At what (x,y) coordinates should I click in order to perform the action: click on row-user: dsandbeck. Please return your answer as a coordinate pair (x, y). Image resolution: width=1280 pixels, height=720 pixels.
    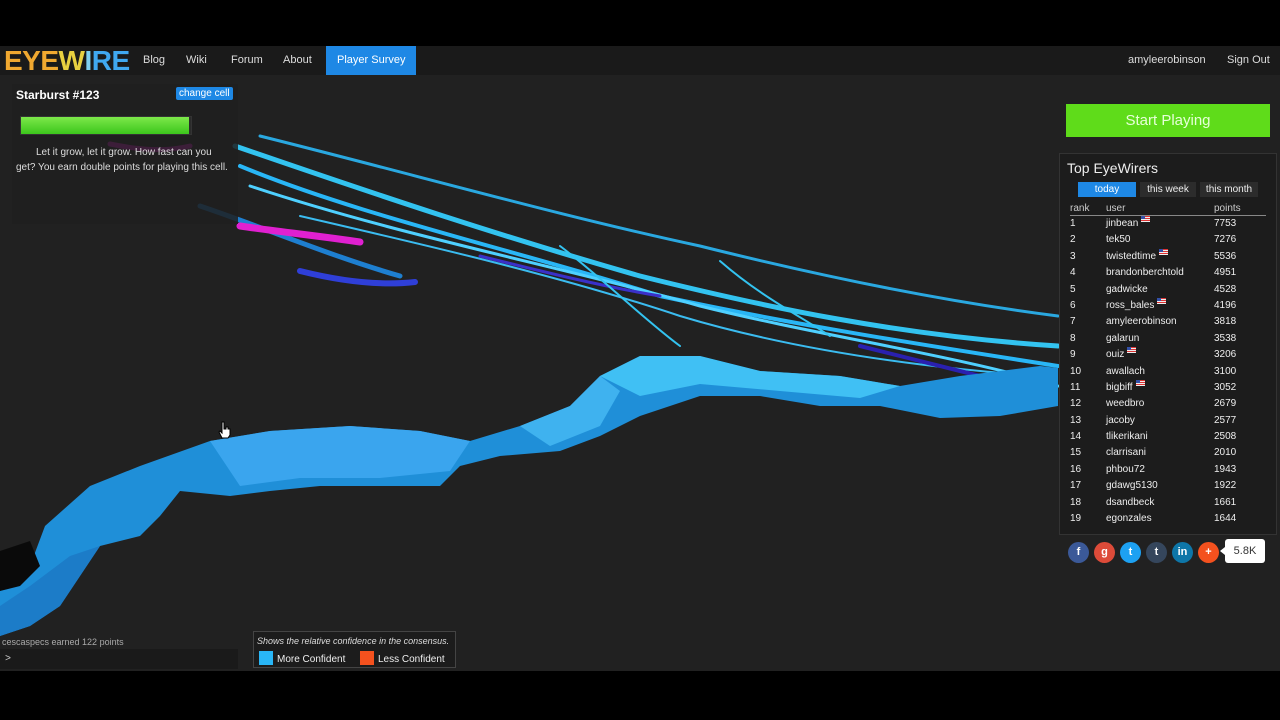
    Looking at the image, I should click on (1130, 503).